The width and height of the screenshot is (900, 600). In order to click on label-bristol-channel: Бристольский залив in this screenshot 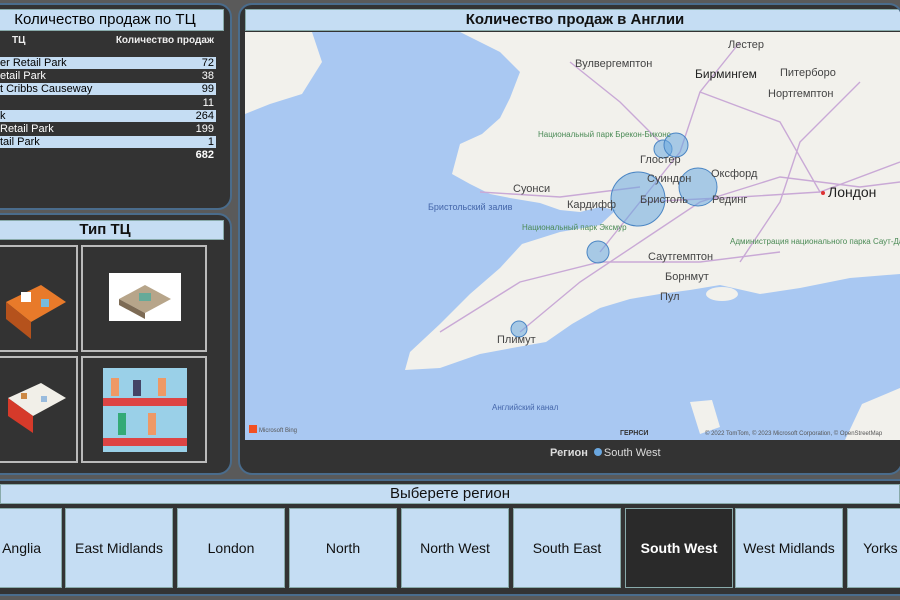, I will do `click(470, 207)`.